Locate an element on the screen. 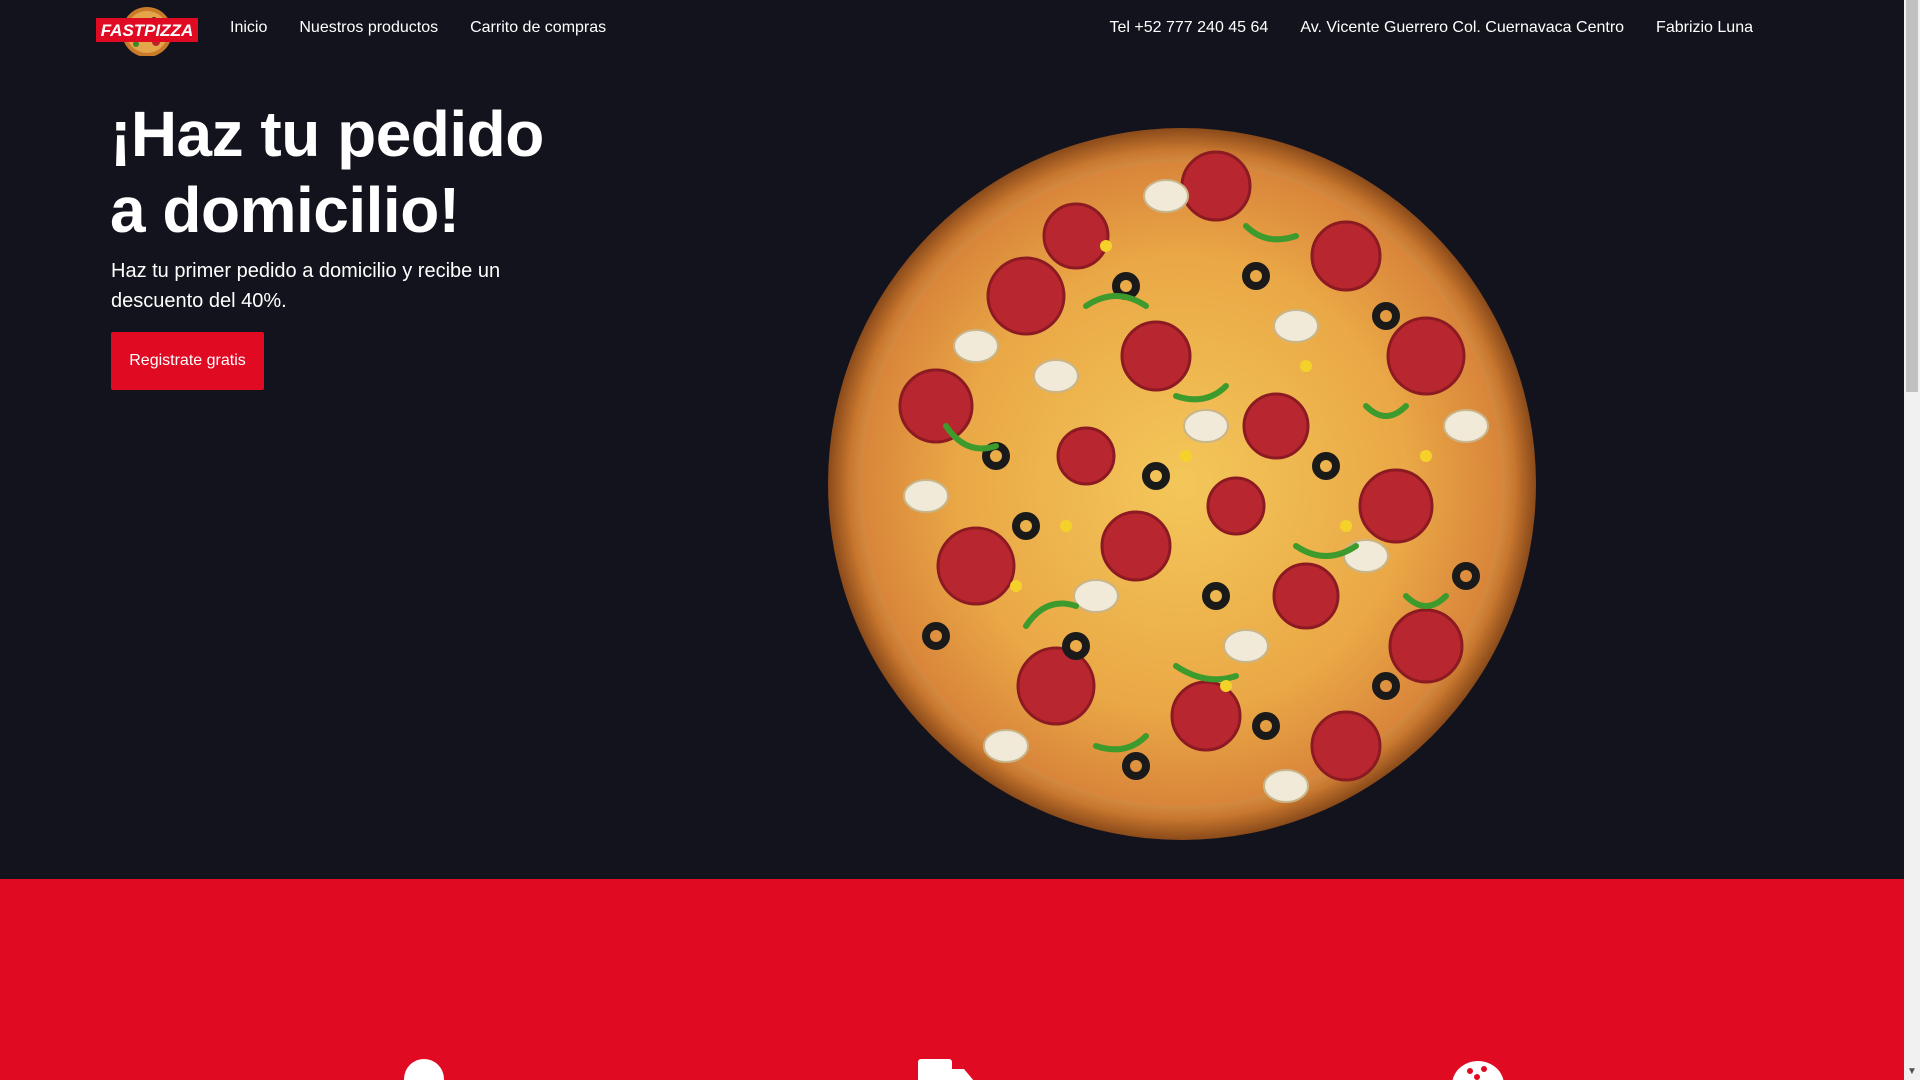  nav-phone: Tel +52 777 240 45 64 is located at coordinates (1189, 28).